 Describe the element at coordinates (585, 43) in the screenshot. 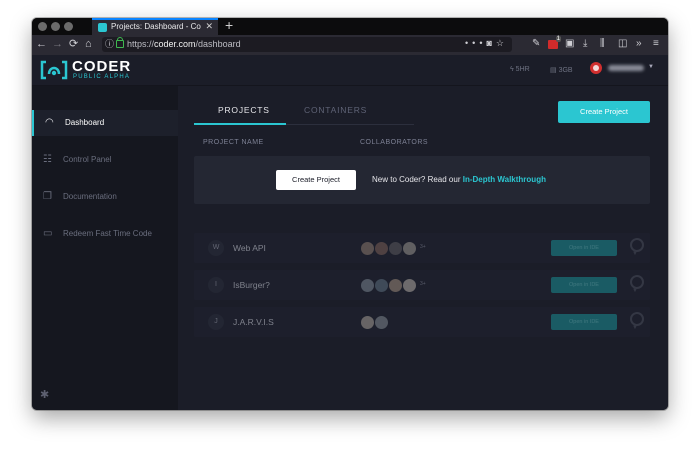

I see `download-icon: ⤓` at that location.